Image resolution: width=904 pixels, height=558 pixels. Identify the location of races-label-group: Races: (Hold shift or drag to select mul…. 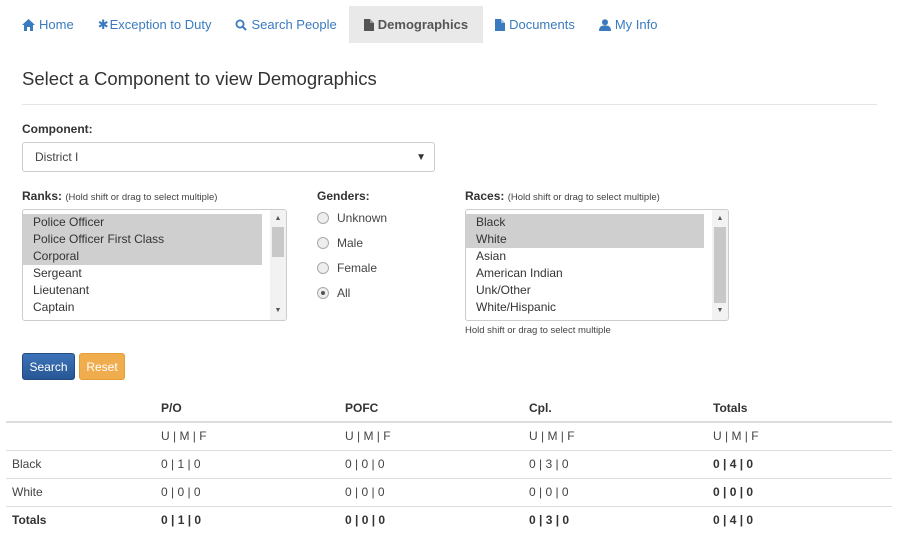
(562, 196).